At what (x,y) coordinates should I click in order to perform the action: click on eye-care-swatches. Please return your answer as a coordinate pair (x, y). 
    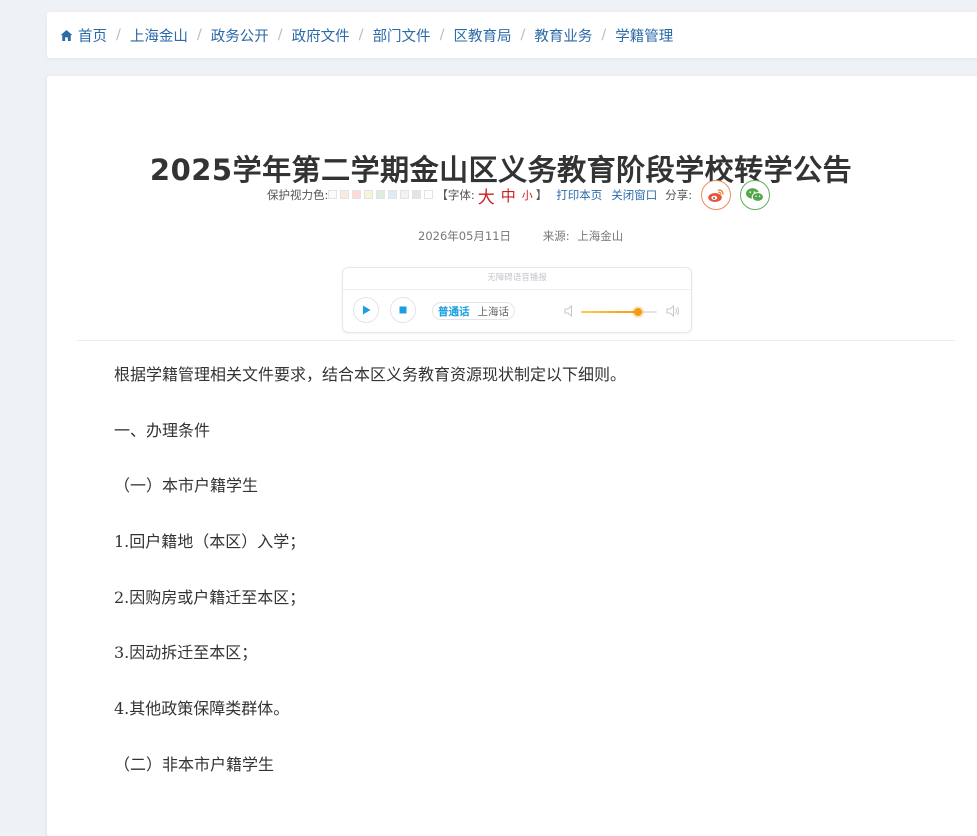
    Looking at the image, I should click on (382, 195).